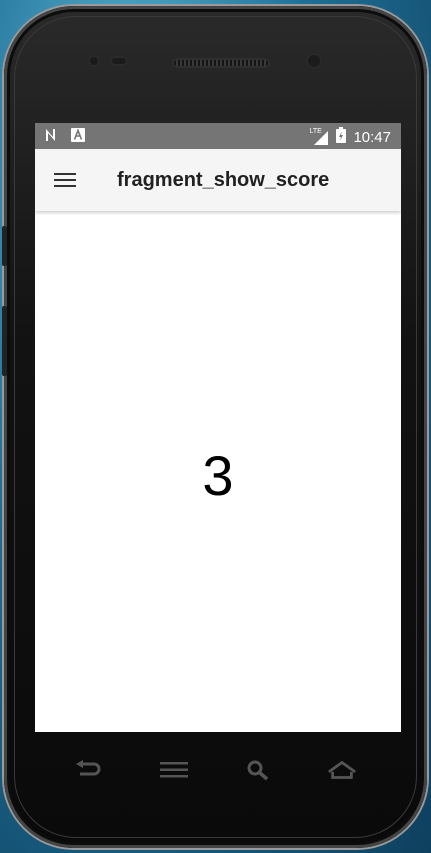  I want to click on battery-charging-icon, so click(341, 137).